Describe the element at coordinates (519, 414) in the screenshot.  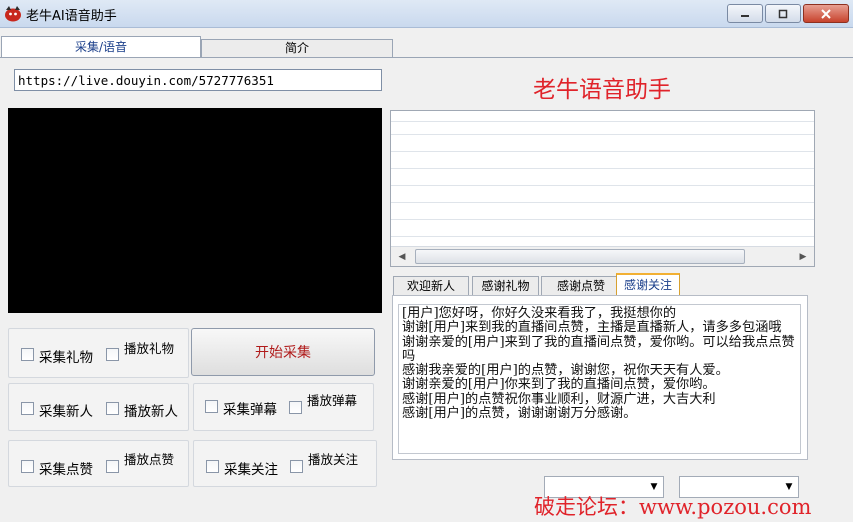
I see `message-line: 感谢[用户]的点赞，谢谢谢谢万分感谢。` at that location.